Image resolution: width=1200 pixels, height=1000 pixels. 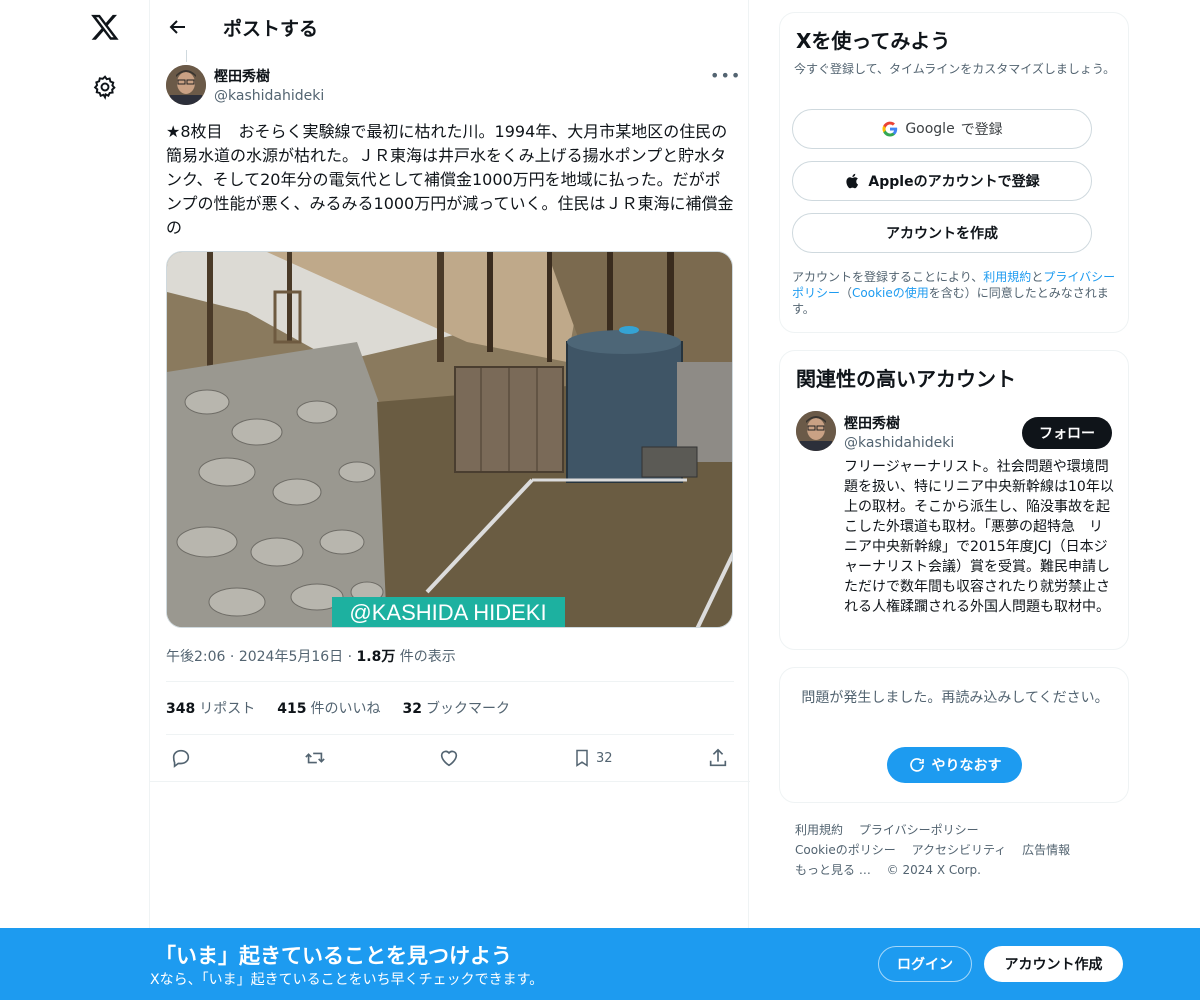 What do you see at coordinates (1067, 433) in the screenshot?
I see `follow-button: フォロー` at bounding box center [1067, 433].